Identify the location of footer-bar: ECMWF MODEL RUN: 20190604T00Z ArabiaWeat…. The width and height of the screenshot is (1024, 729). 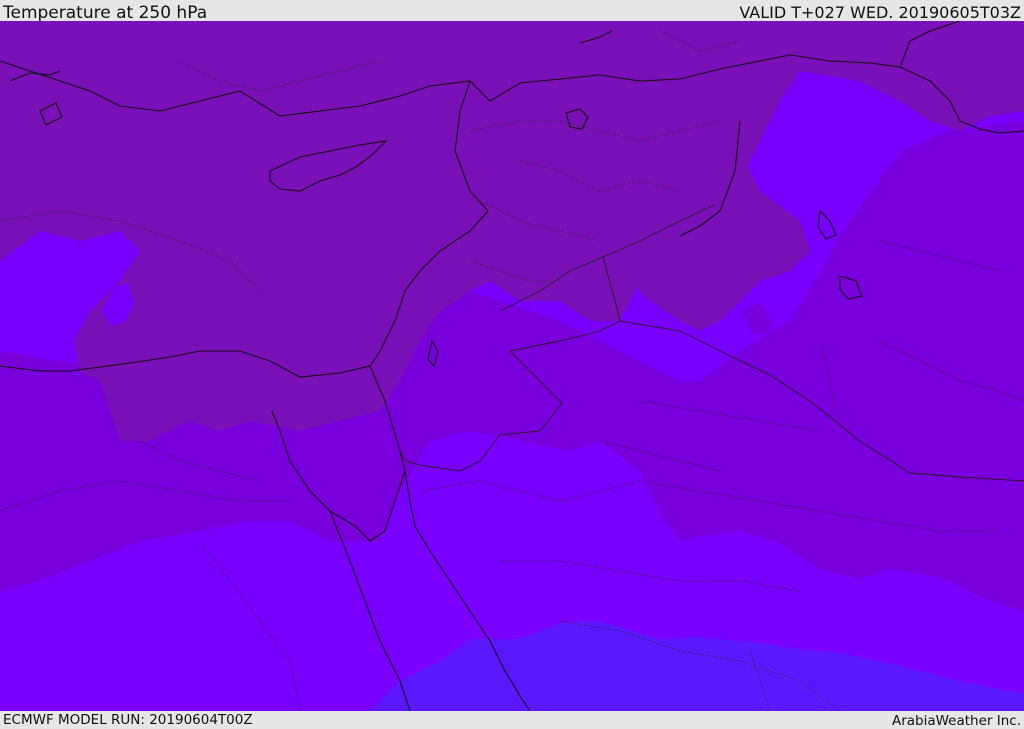
(512, 720).